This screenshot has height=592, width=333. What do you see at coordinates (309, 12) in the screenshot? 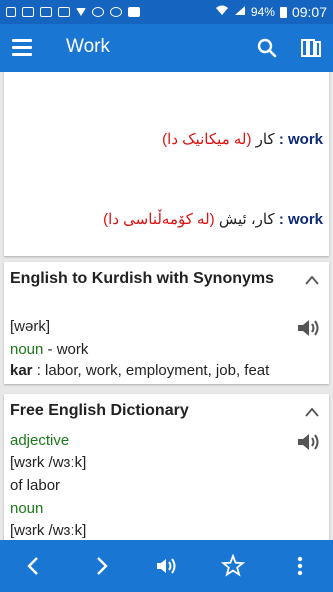
I see `clock: 09:07` at bounding box center [309, 12].